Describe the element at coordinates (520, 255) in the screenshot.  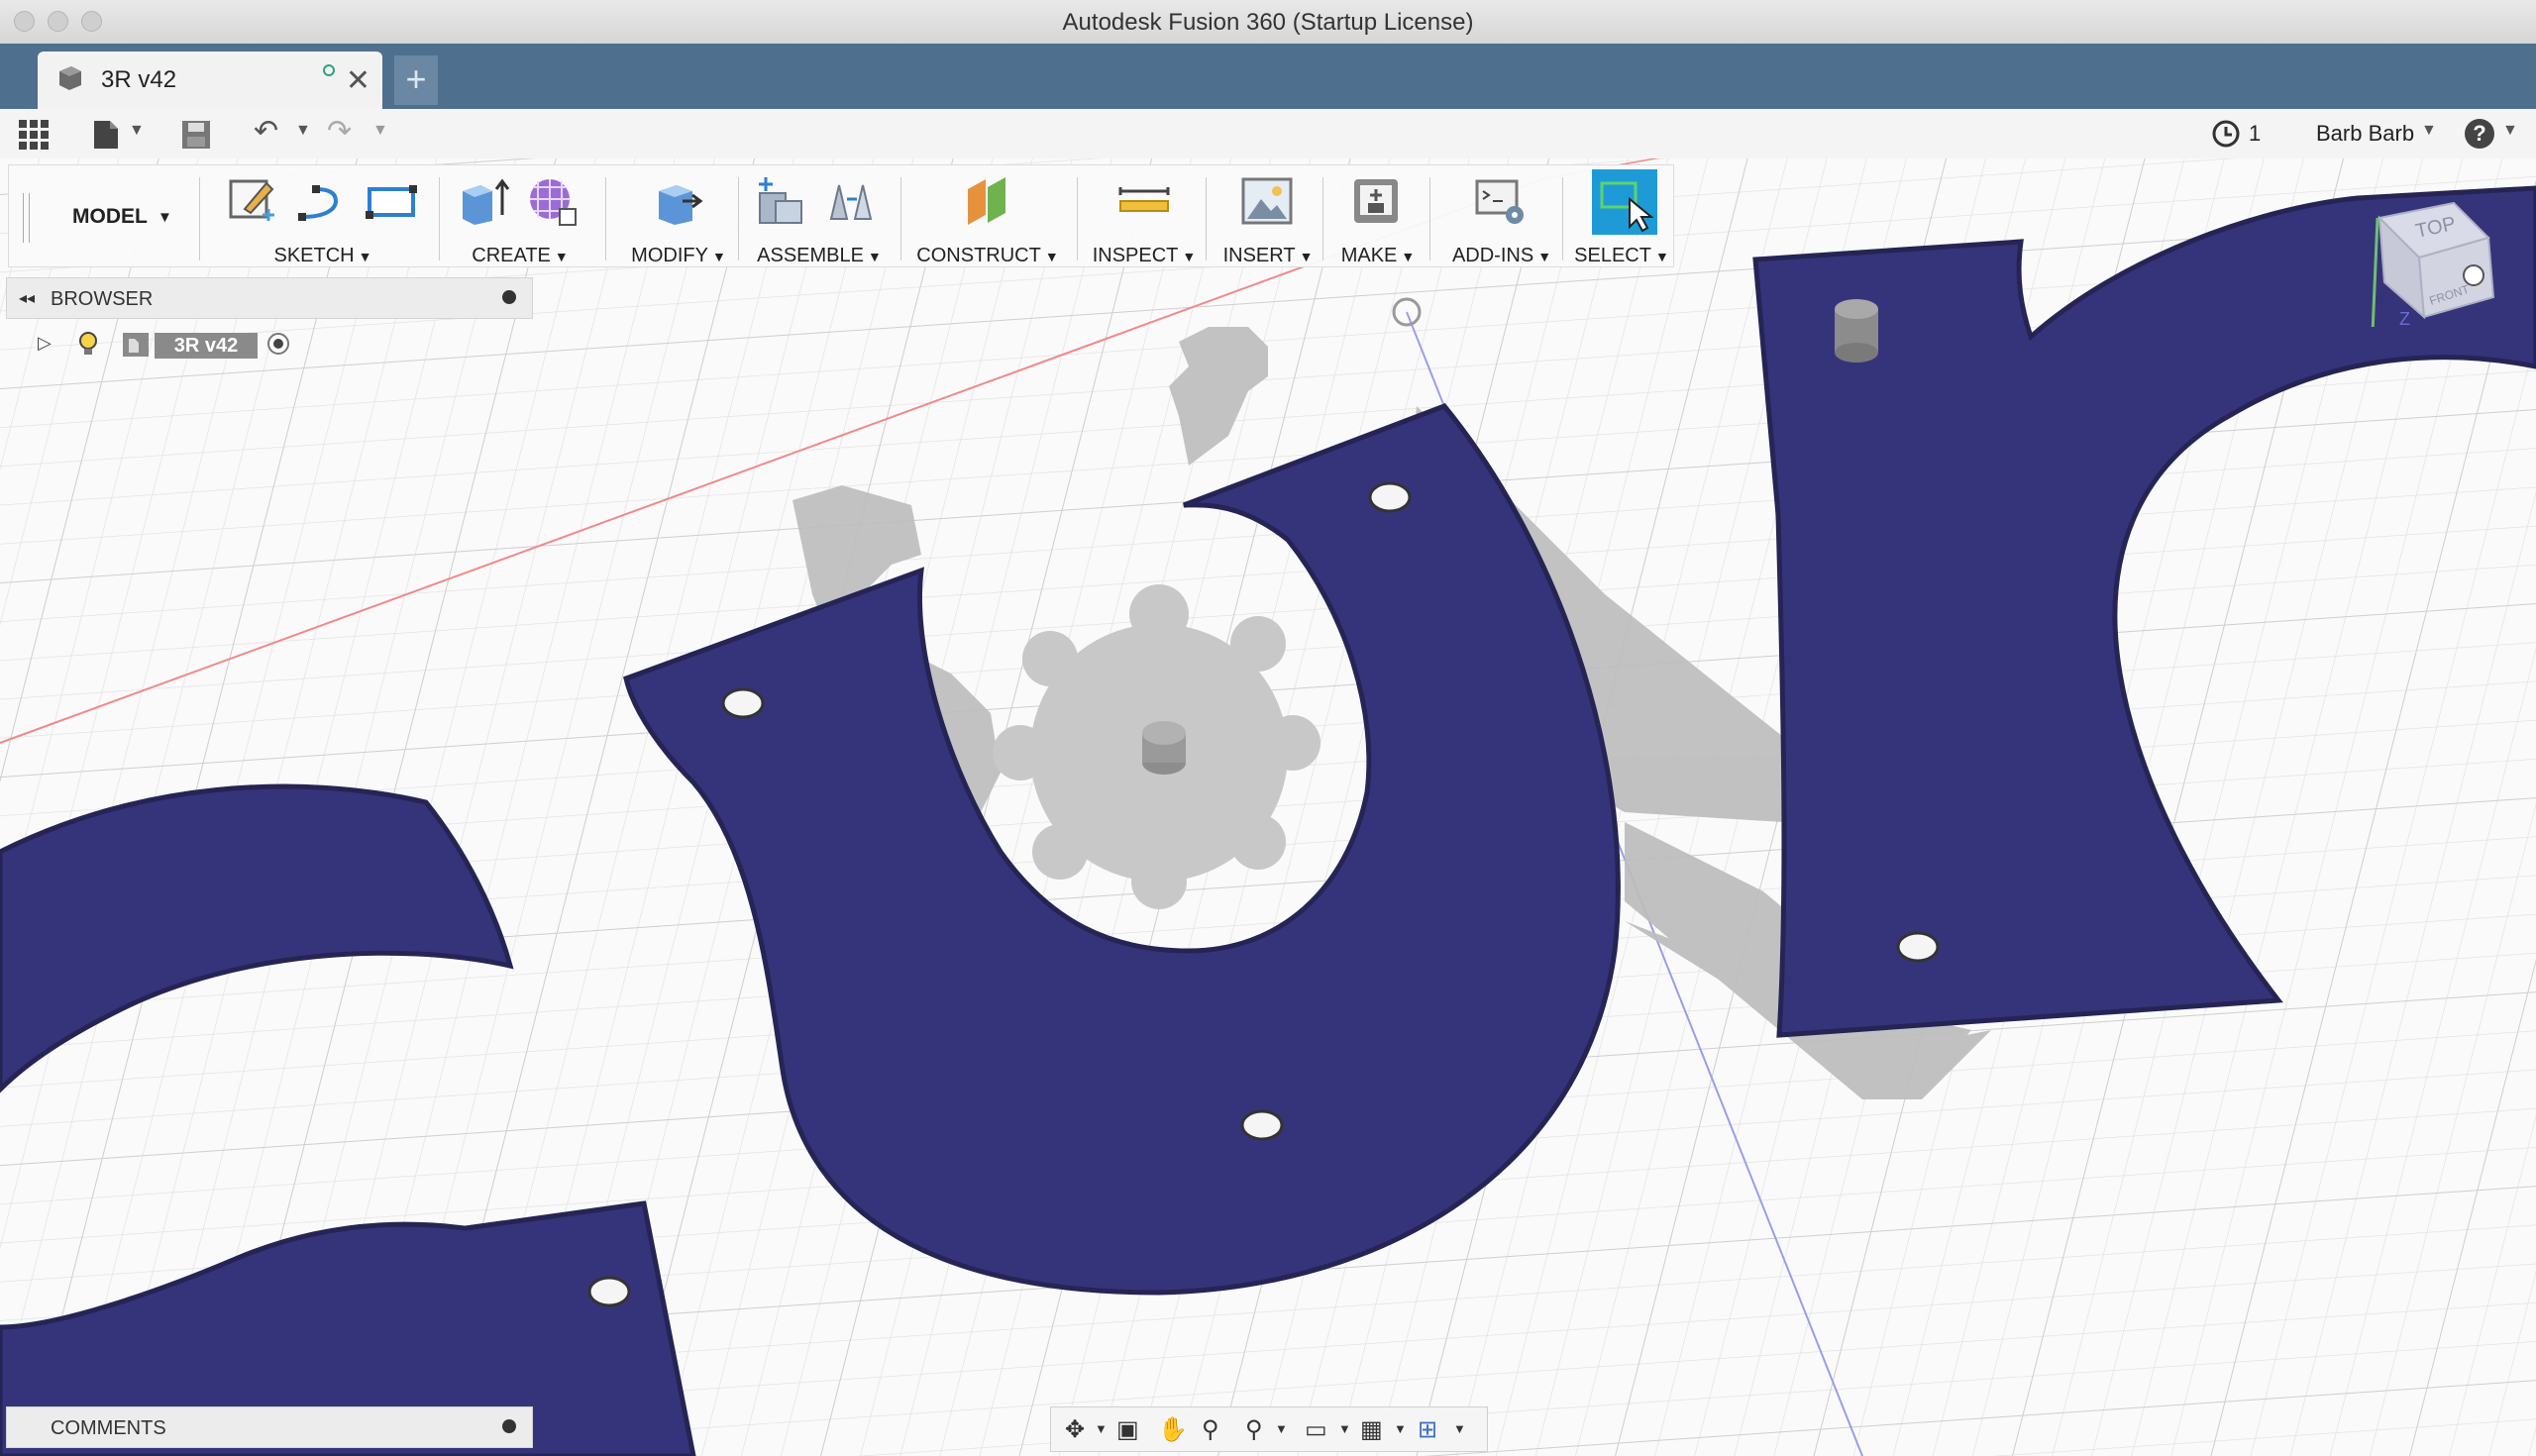
I see `create-group-label: CREATE ▼` at that location.